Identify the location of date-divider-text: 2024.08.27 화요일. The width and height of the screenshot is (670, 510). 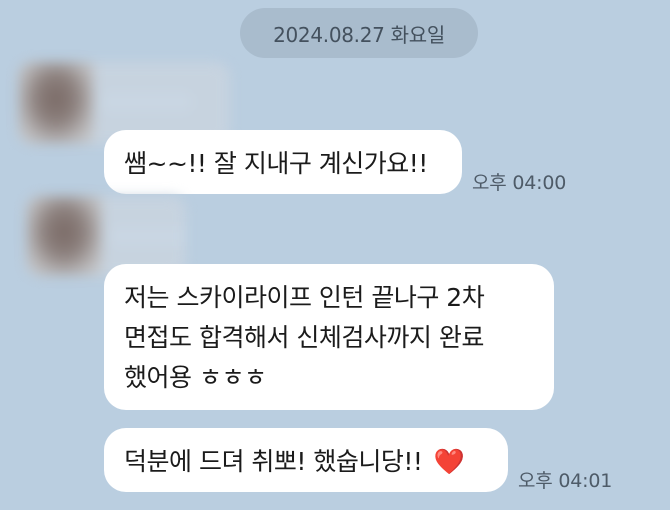
(359, 34).